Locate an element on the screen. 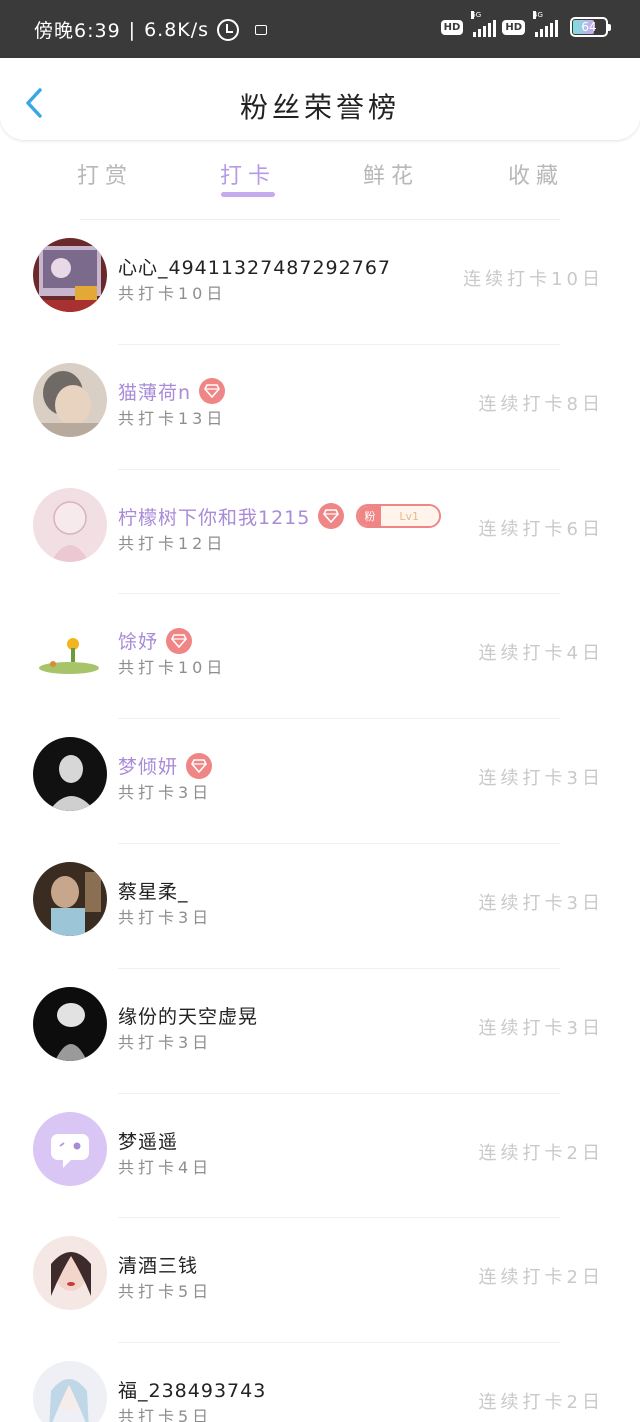 The width and height of the screenshot is (640, 1422). user-name: 猫薄荷n is located at coordinates (154, 391).